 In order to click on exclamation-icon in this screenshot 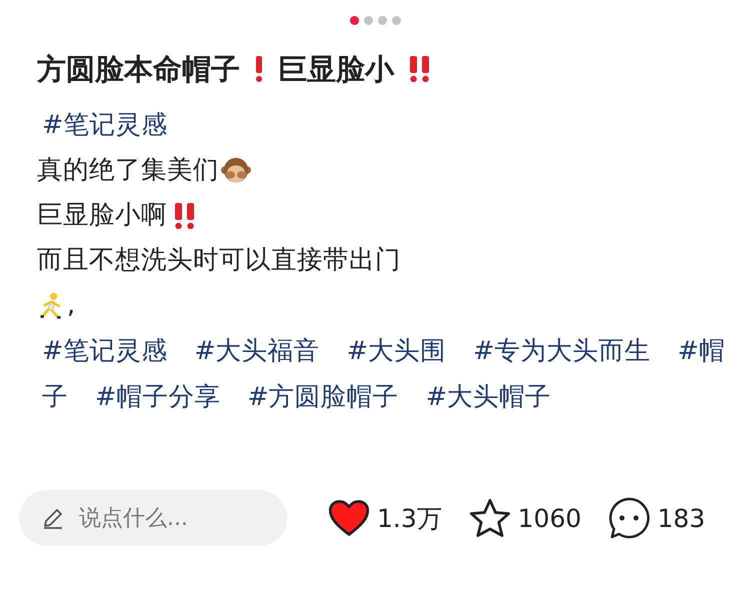, I will do `click(259, 69)`.